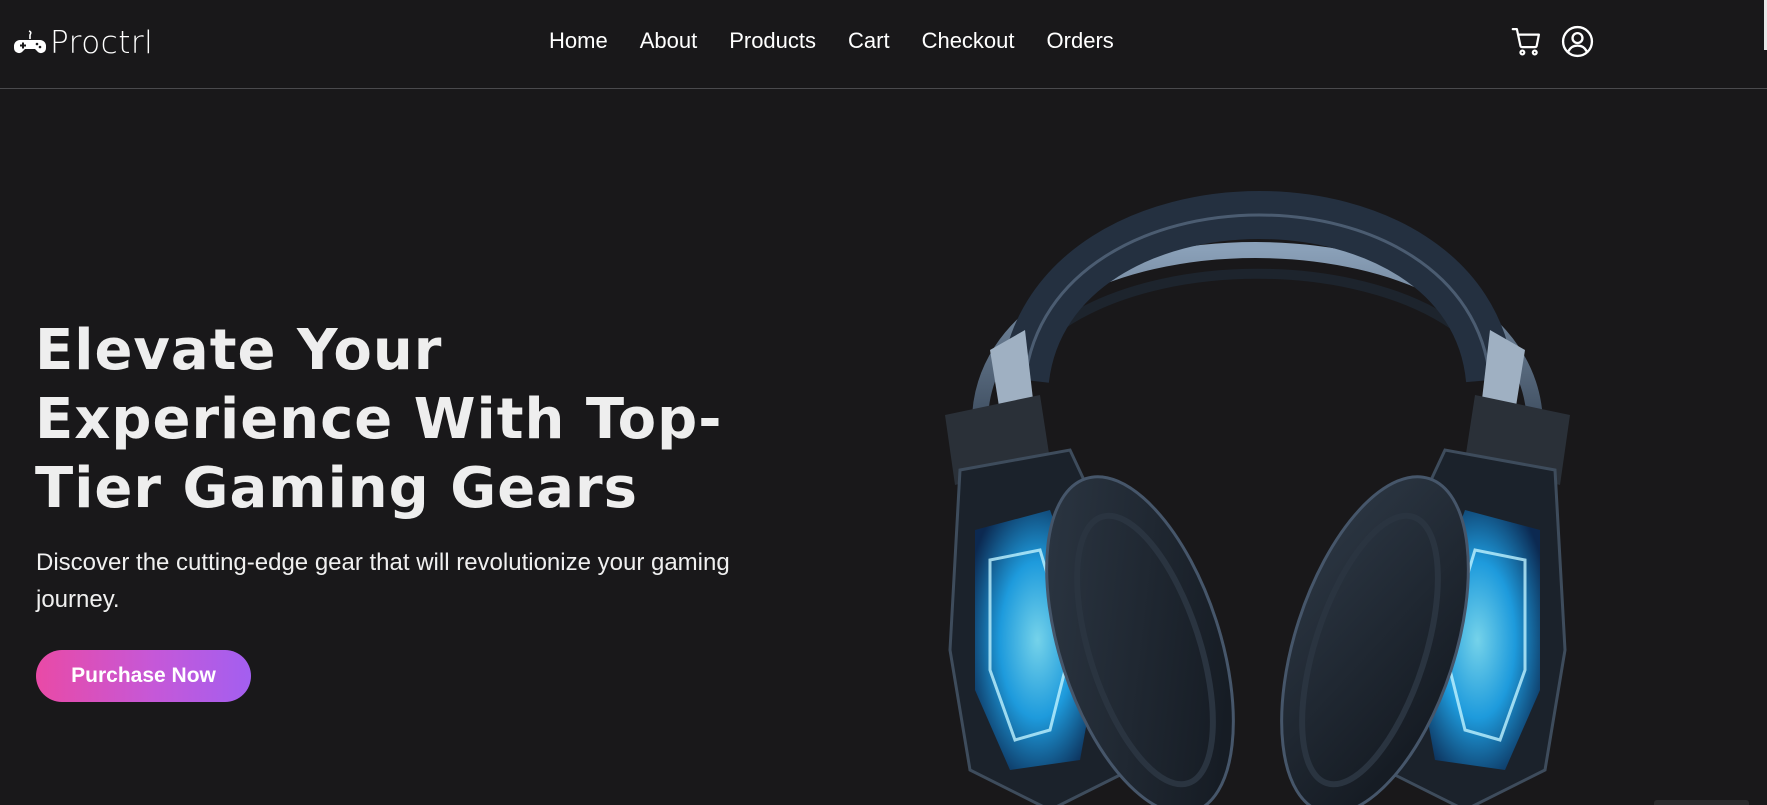 Image resolution: width=1767 pixels, height=805 pixels. I want to click on nav-link-about: About, so click(669, 41).